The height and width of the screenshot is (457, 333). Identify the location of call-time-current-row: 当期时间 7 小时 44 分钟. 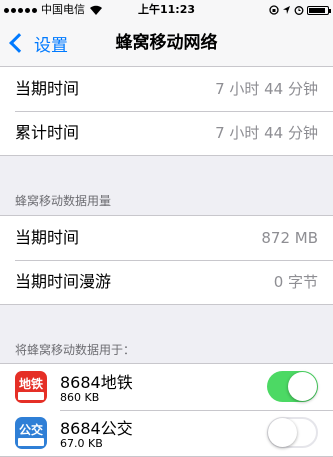
(166, 89).